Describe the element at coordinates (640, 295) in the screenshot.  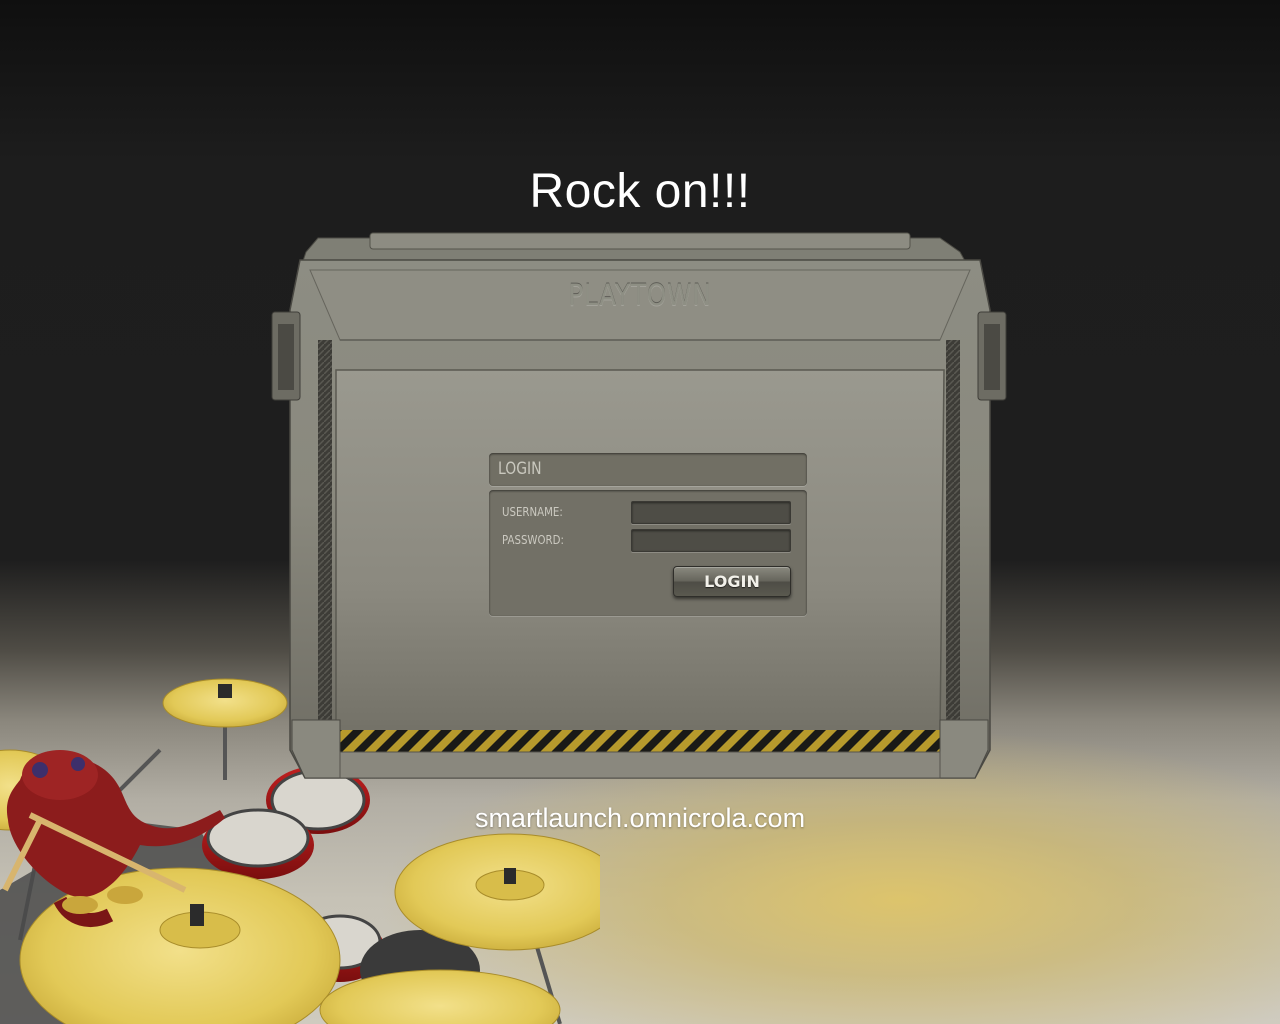
I see `brand-logo: PLAYTOWN` at that location.